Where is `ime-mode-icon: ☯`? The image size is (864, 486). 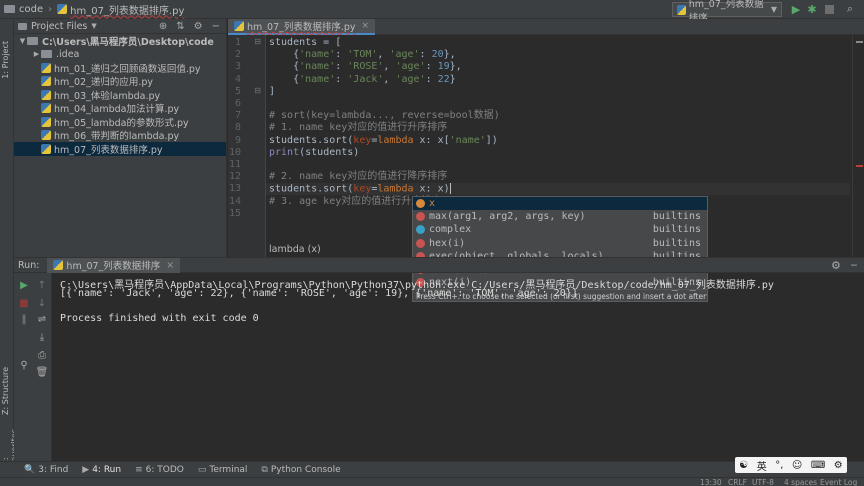
ime-mode-icon: ☯ is located at coordinates (743, 465).